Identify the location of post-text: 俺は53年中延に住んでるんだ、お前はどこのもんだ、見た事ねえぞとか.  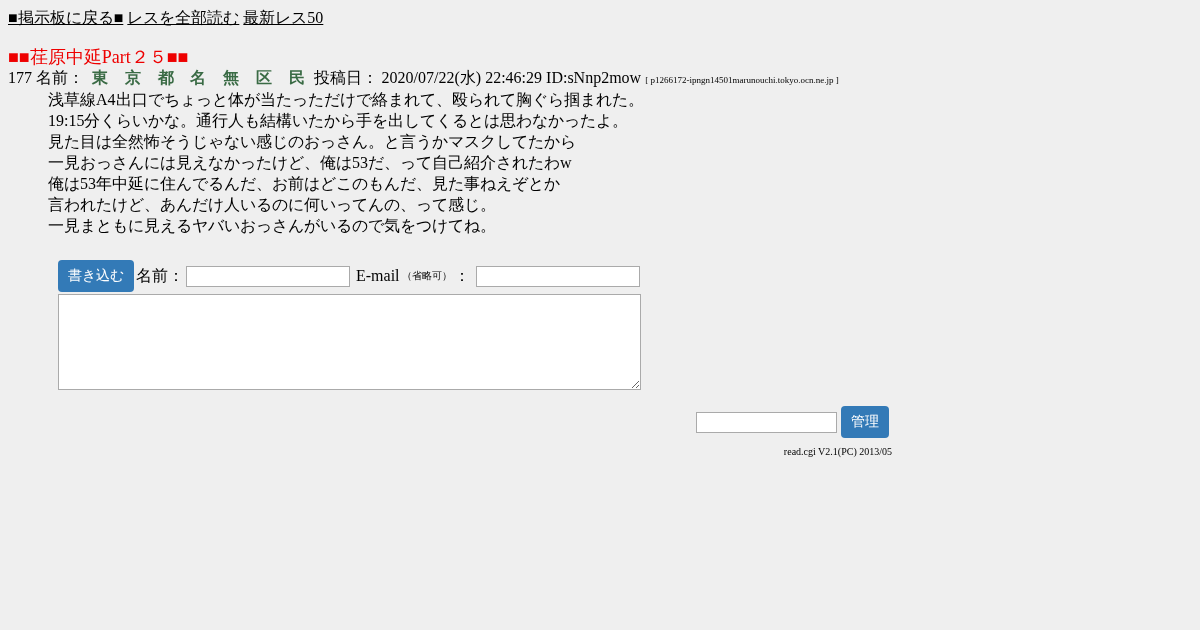
(304, 183).